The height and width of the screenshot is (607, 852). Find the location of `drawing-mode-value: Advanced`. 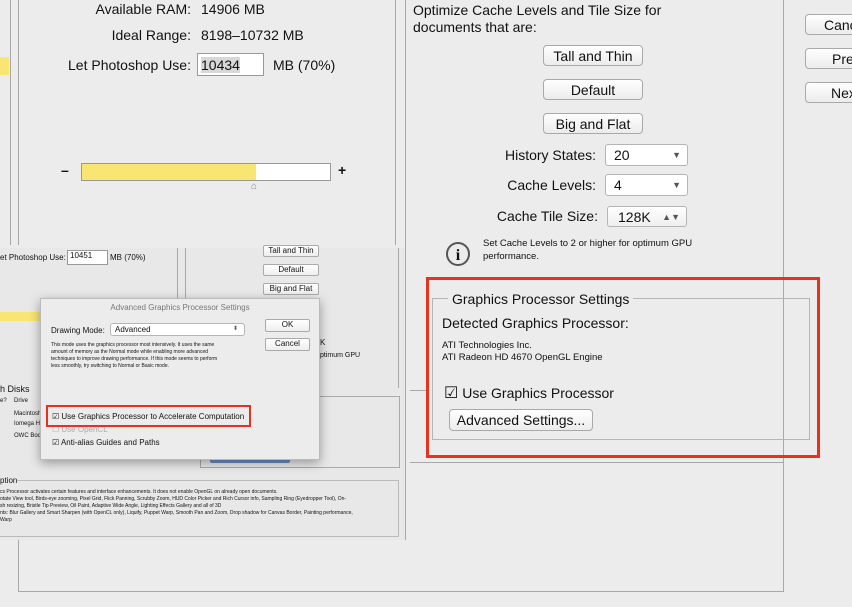

drawing-mode-value: Advanced is located at coordinates (133, 329).